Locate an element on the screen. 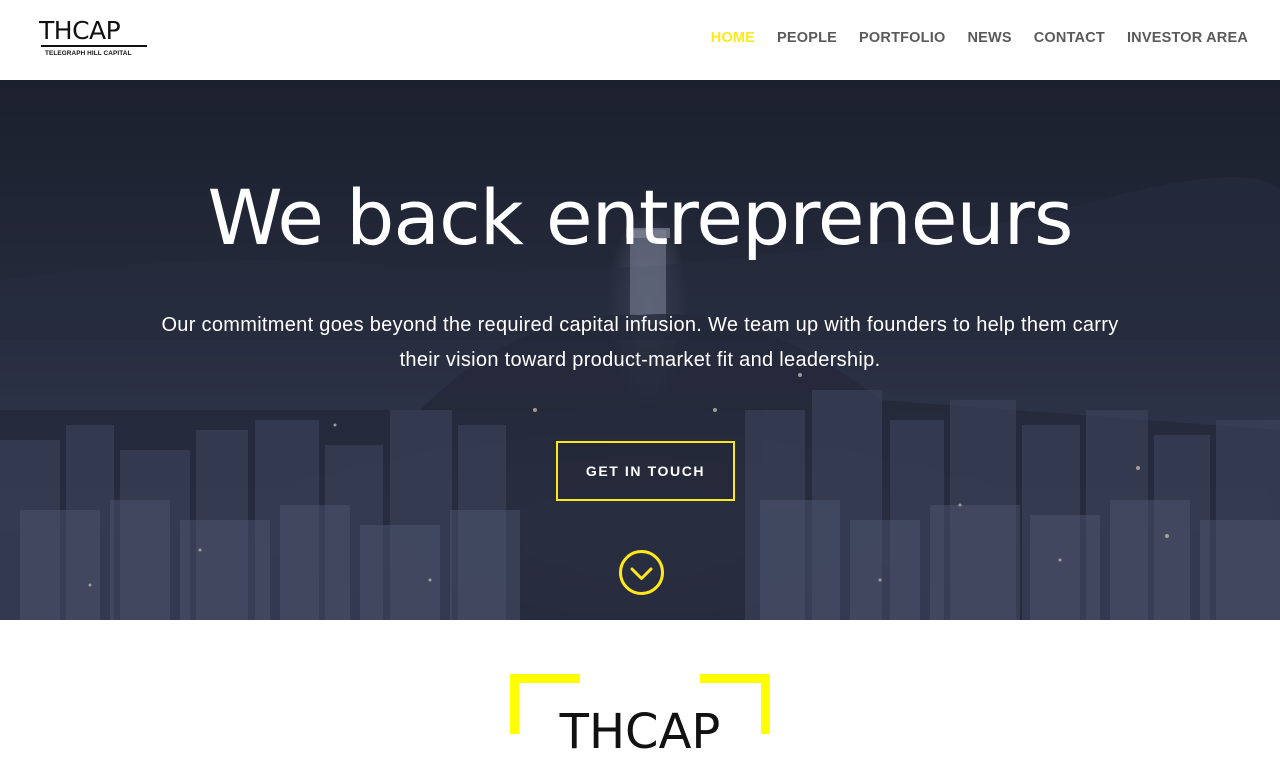  logo-wordmark: THCAP is located at coordinates (80, 30).